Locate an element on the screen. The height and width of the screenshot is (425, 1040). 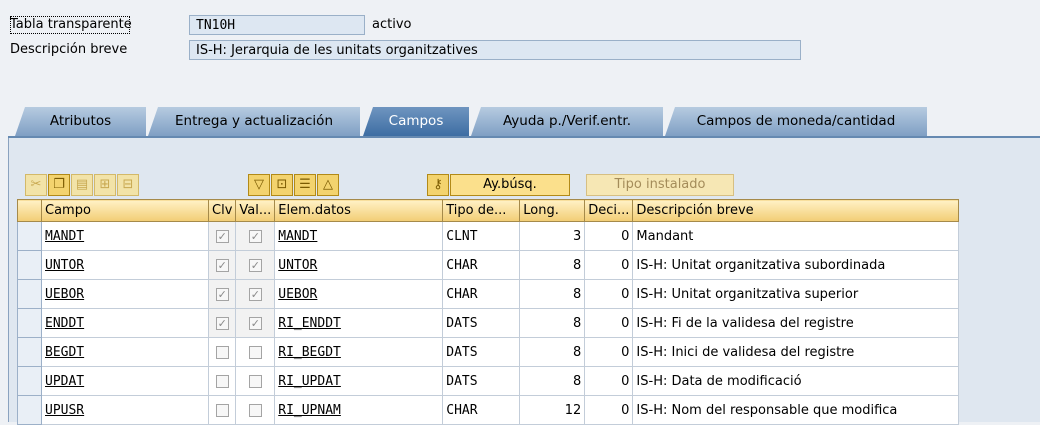
field-name: BEGDT is located at coordinates (64, 352).